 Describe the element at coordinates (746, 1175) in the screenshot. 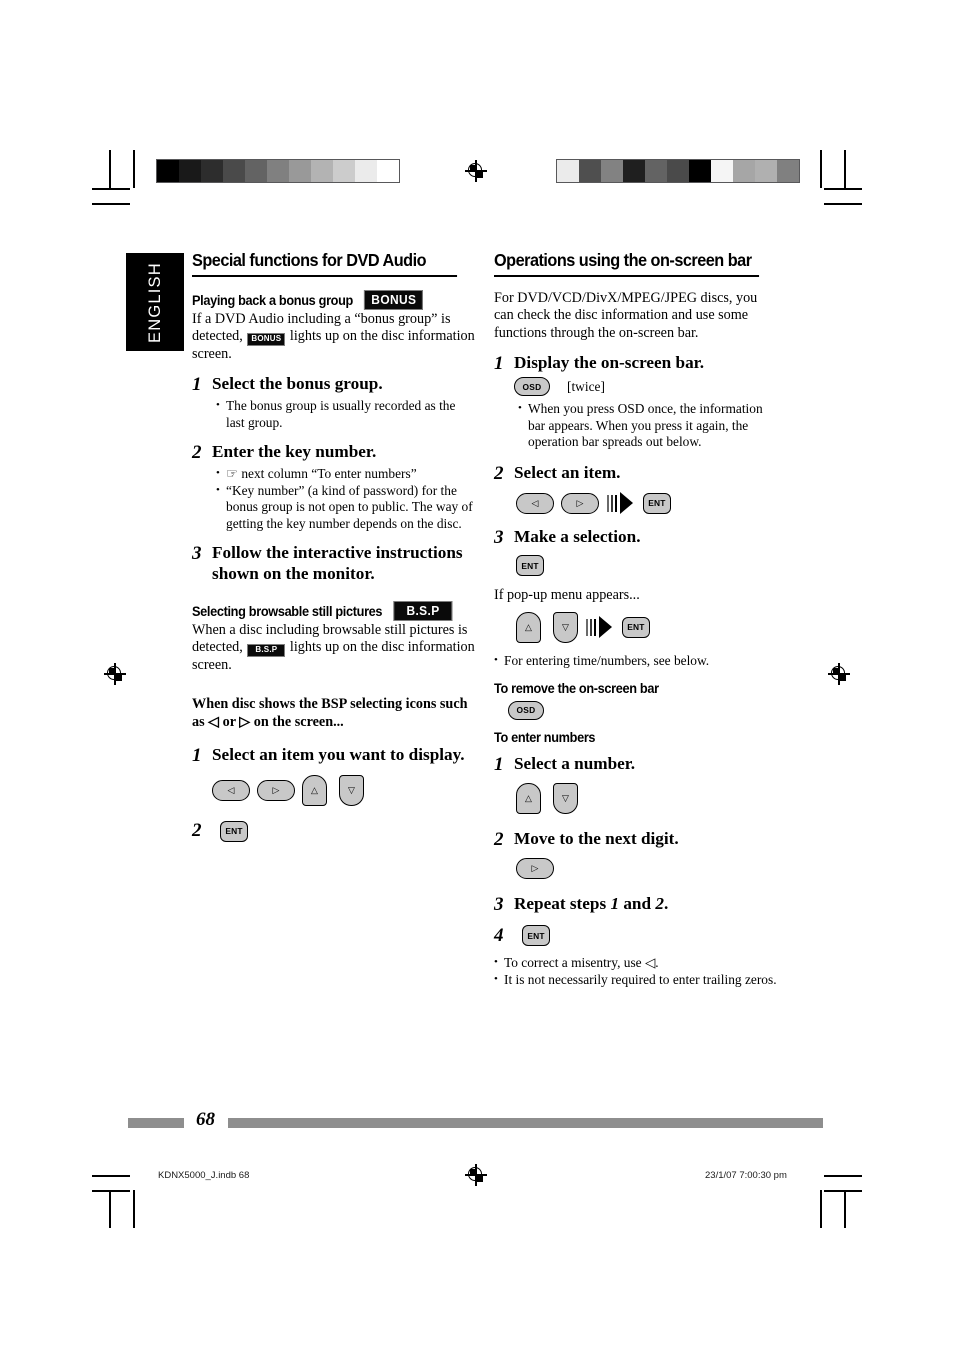

I see `footer-timestamp: 23/1/07 7:00:30 pm` at that location.